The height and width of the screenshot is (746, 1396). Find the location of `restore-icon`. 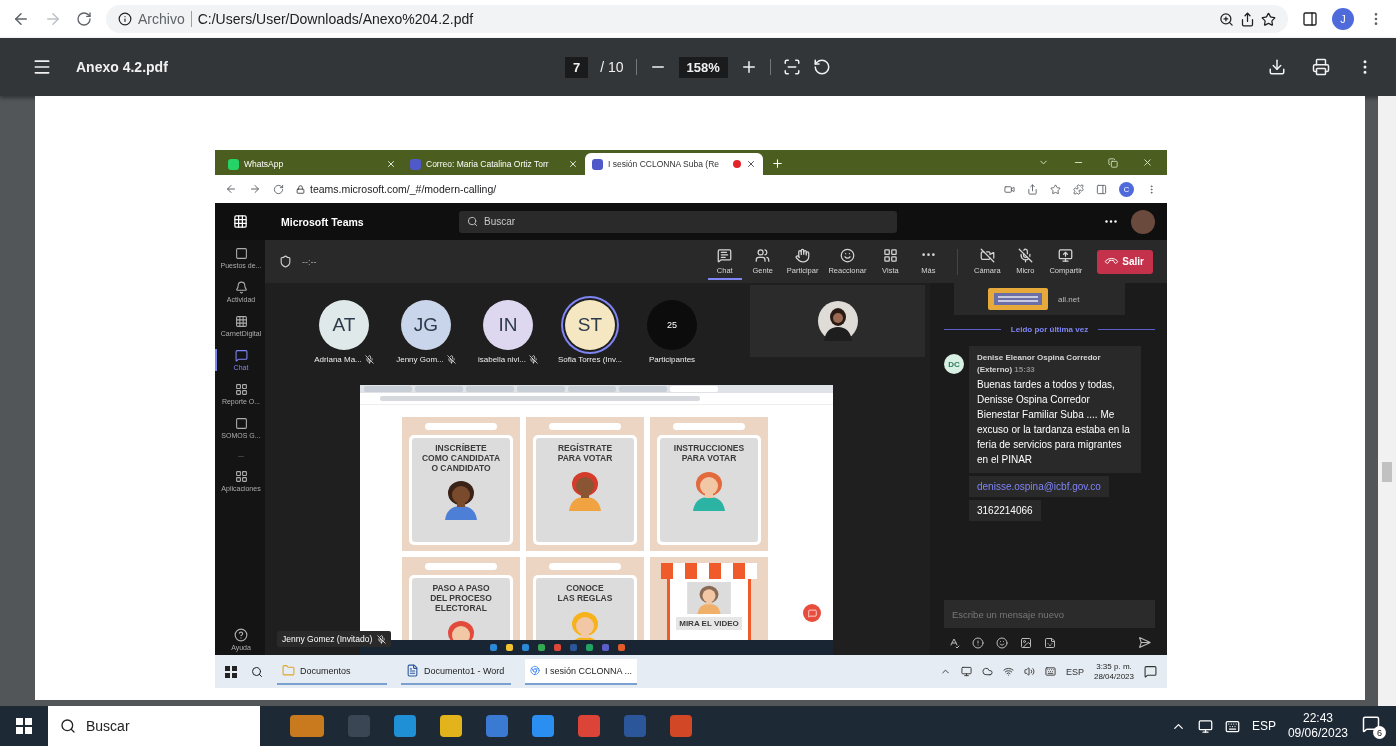

restore-icon is located at coordinates (1113, 162).